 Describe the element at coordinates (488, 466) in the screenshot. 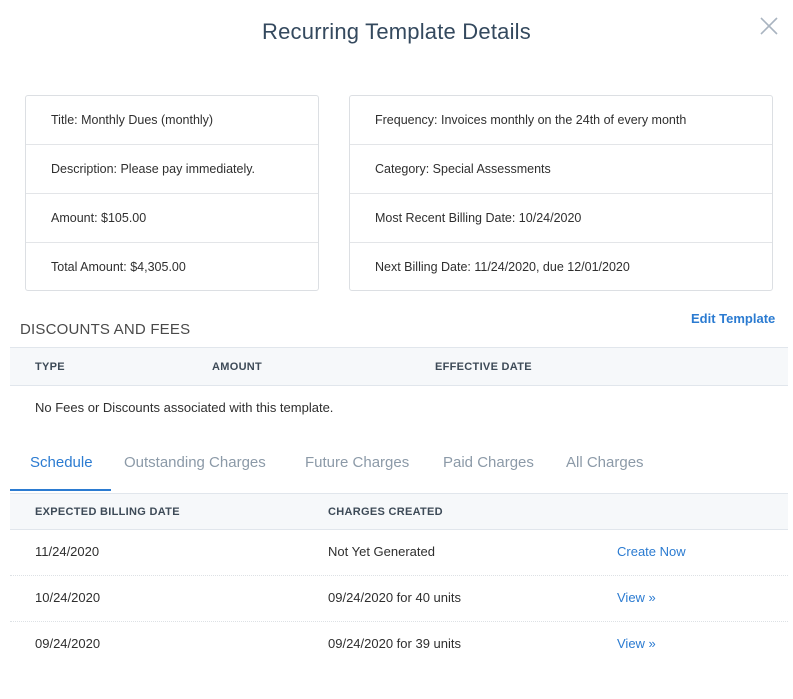

I see `tab-paid-charges: Paid Charges` at that location.